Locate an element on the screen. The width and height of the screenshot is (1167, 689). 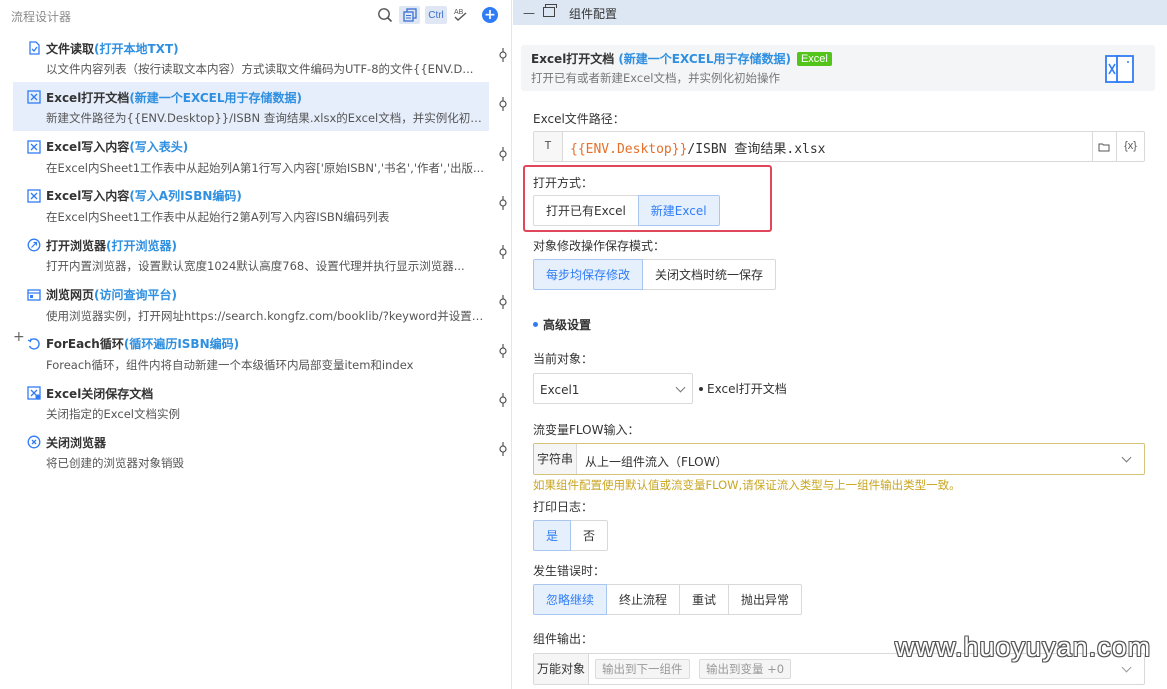
step-name: Excel写入内容 is located at coordinates (88, 147).